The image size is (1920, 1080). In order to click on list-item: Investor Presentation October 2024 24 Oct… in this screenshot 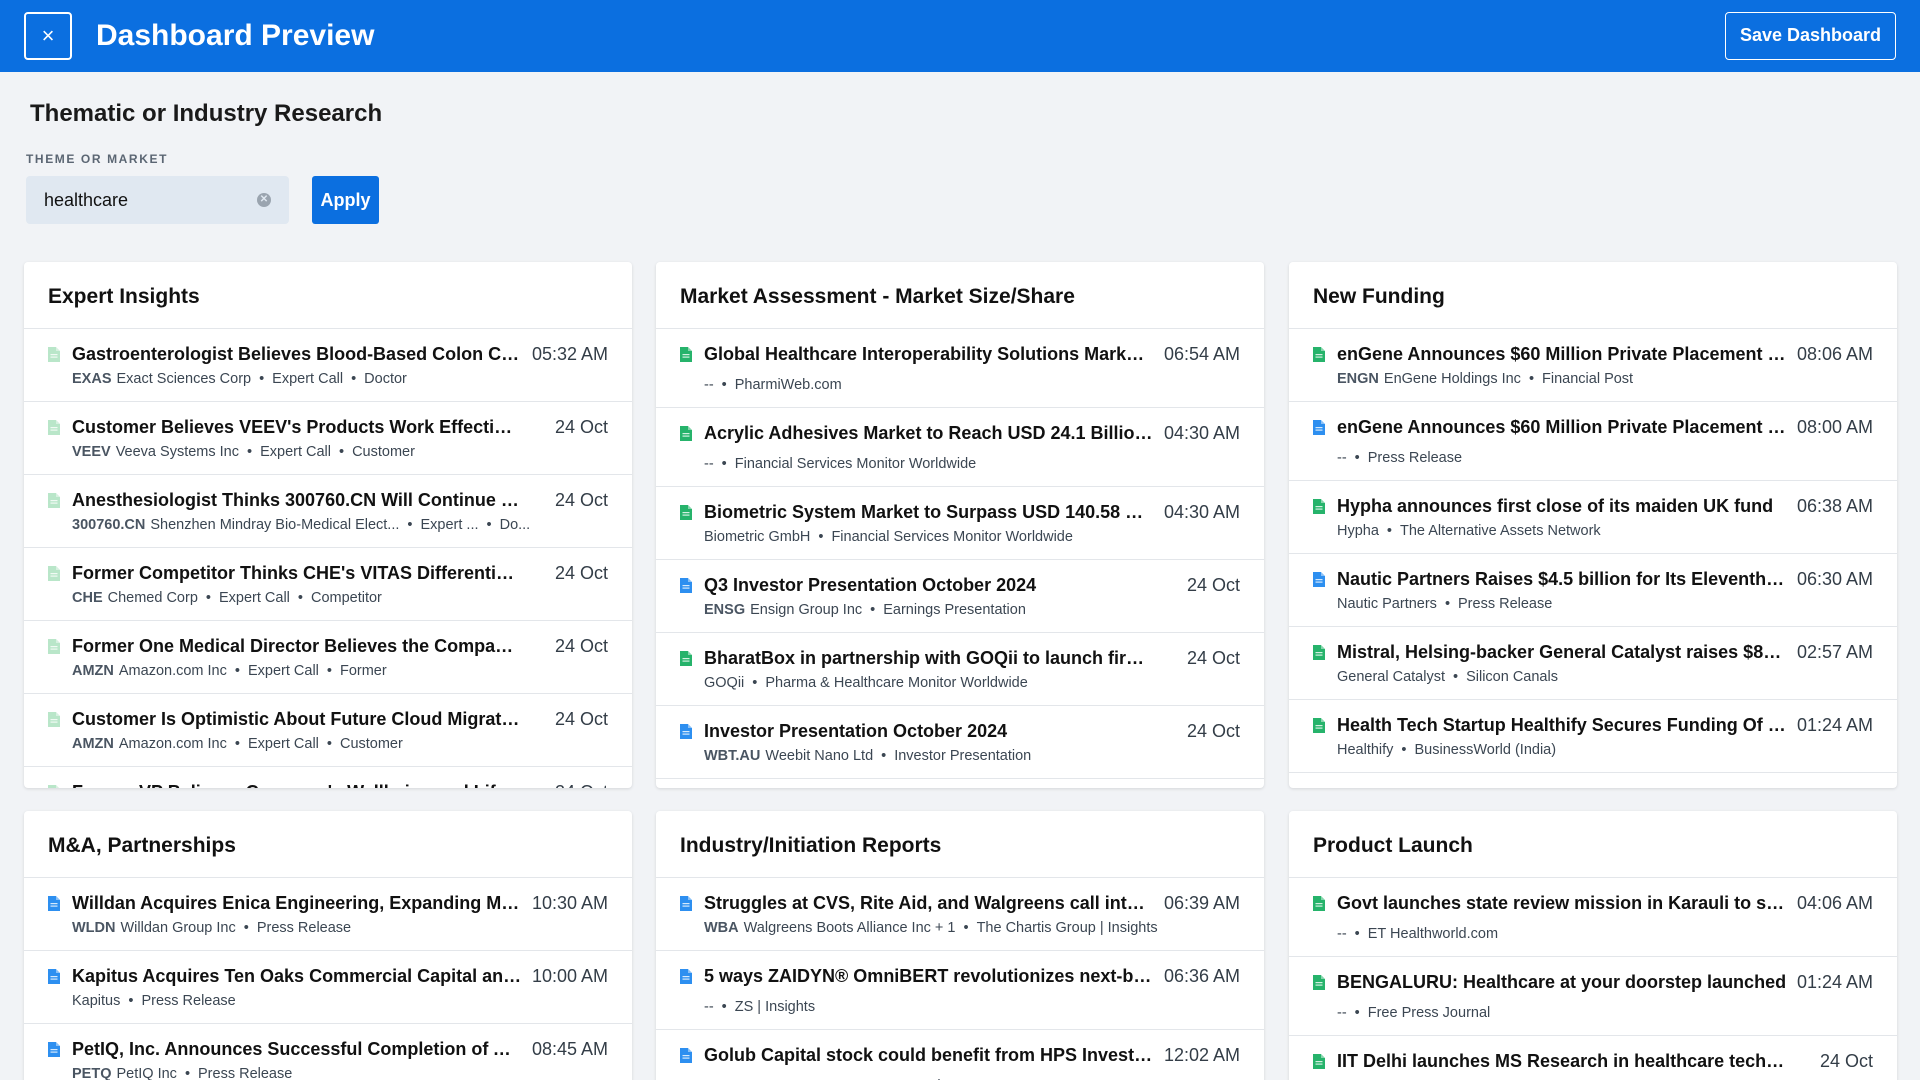, I will do `click(960, 742)`.